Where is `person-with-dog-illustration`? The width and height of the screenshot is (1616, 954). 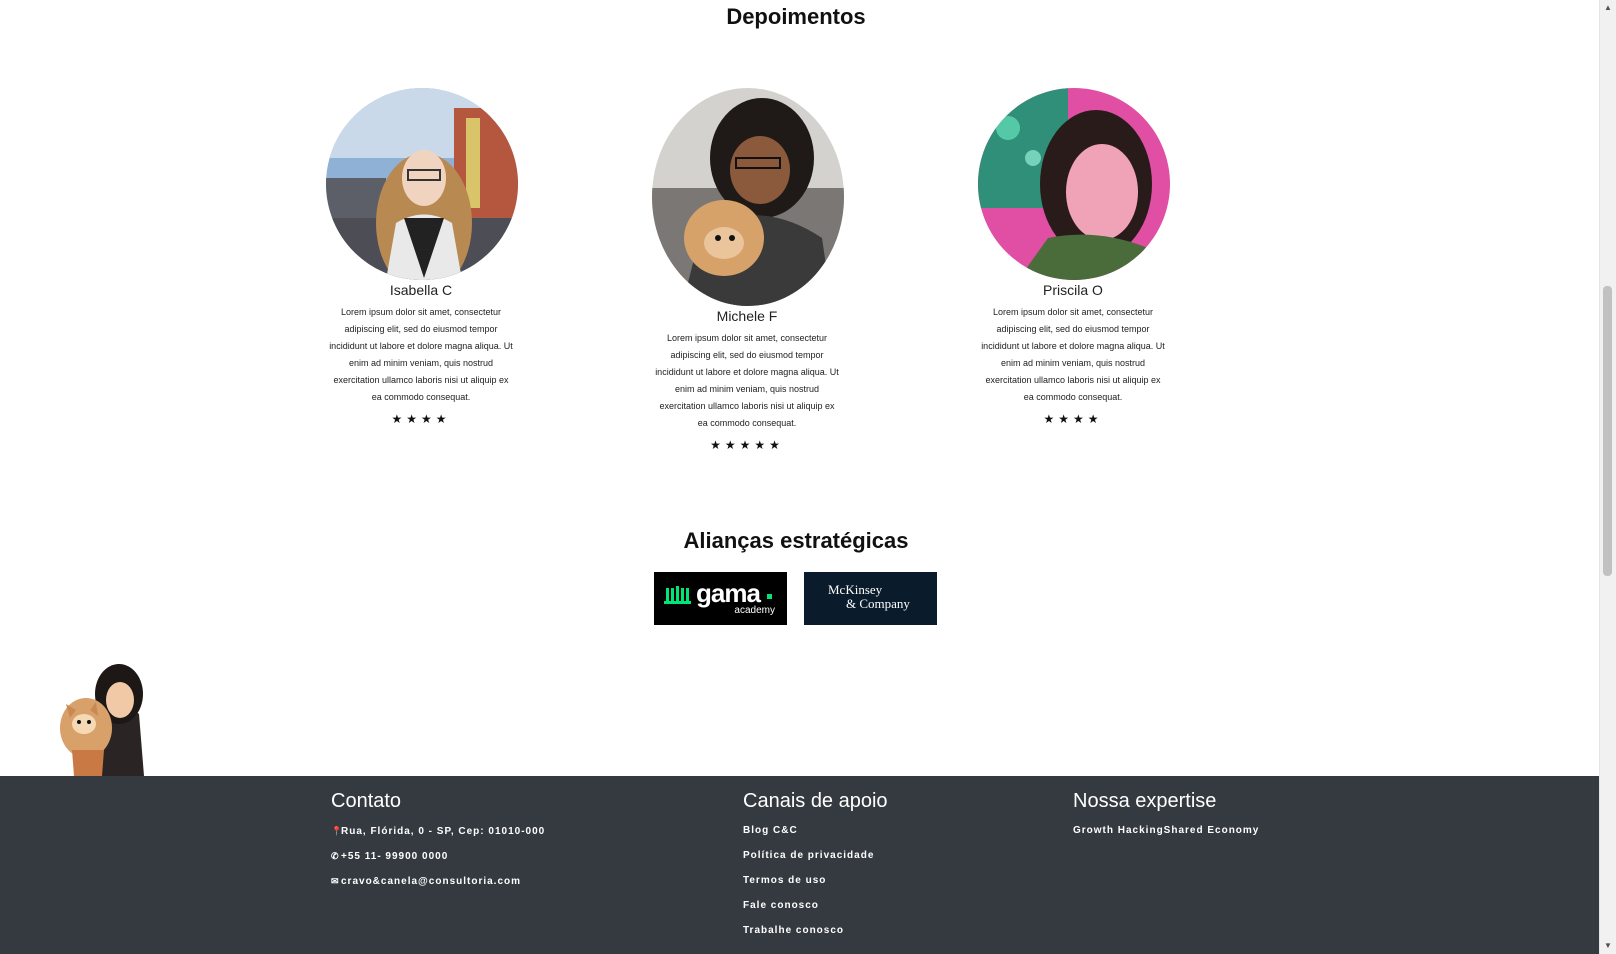 person-with-dog-illustration is located at coordinates (102, 720).